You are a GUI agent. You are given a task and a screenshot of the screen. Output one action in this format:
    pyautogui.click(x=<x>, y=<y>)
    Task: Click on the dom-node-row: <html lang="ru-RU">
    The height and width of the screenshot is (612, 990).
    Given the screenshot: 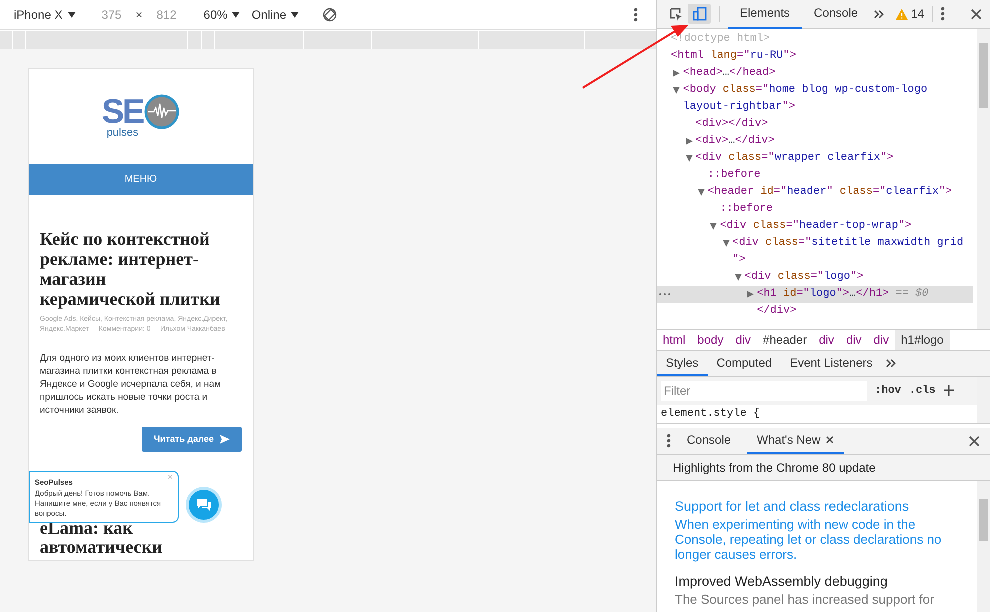 What is the action you would take?
    pyautogui.click(x=815, y=56)
    